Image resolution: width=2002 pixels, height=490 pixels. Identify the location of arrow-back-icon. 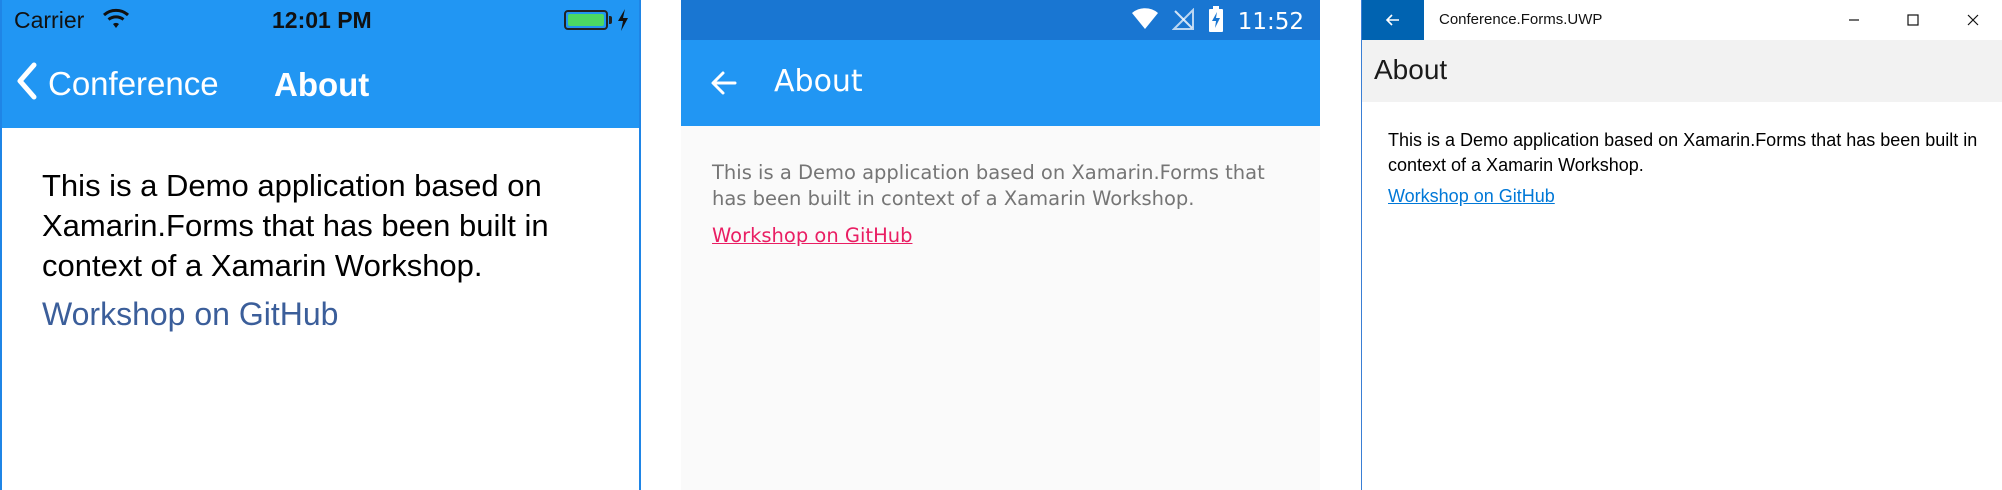
(724, 83).